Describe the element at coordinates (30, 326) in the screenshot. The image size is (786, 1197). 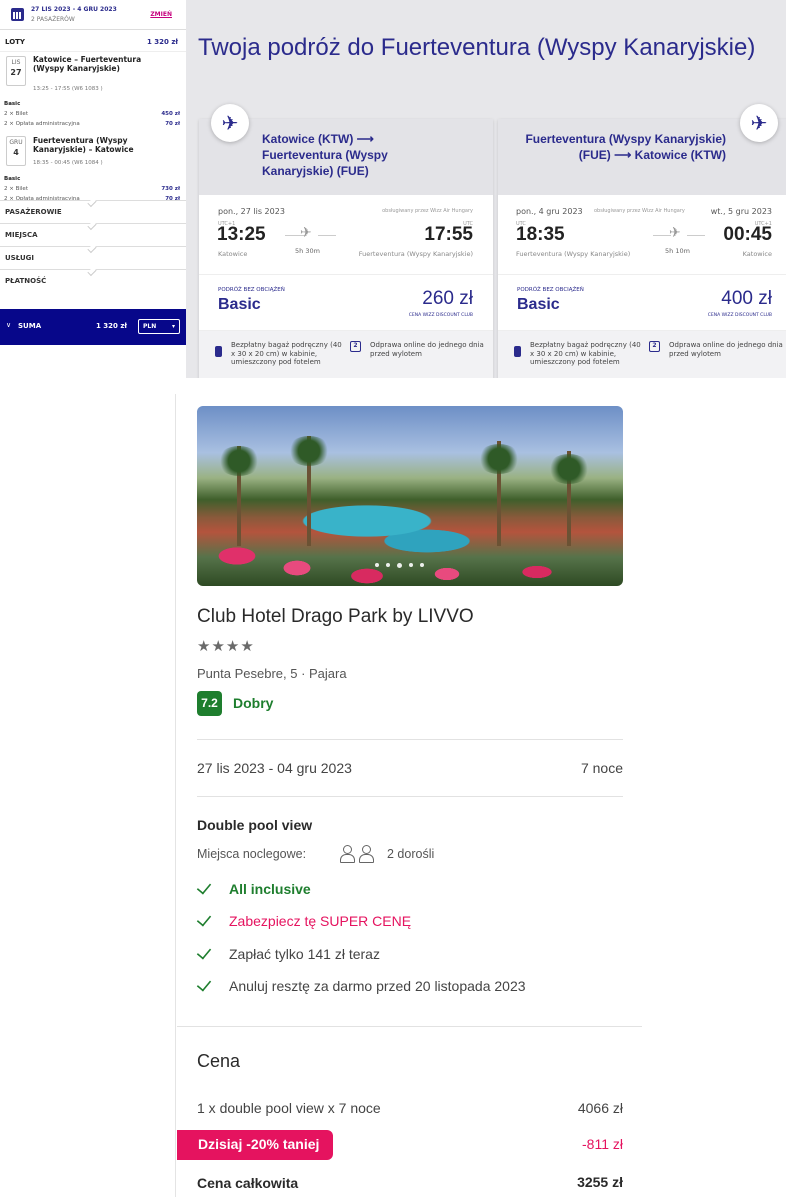
I see `total-label: SUMA` at that location.